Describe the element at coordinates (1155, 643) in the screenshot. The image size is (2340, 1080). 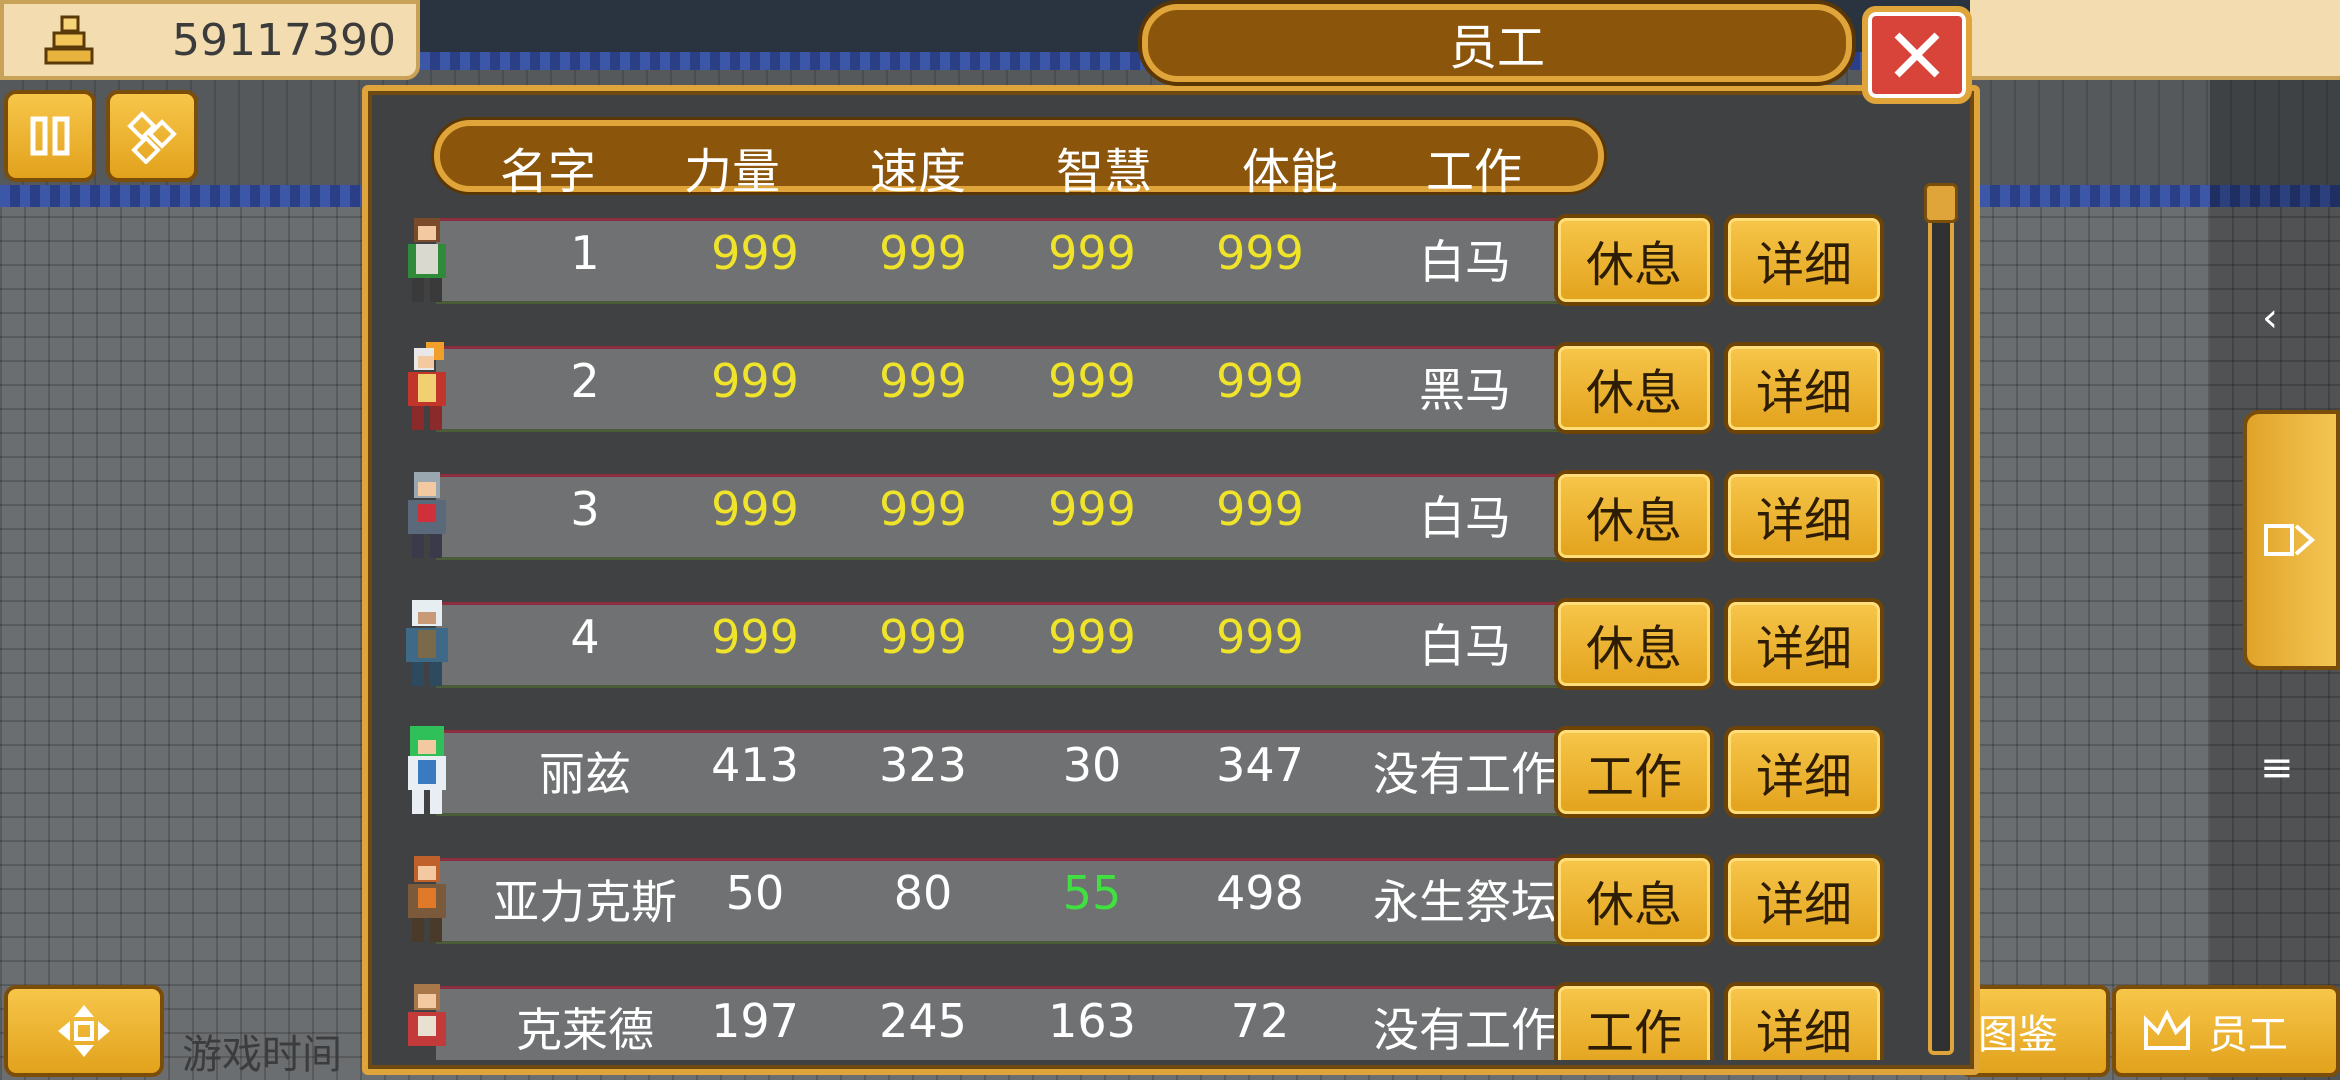
I see `table-row: 4 999 999 999 999 白马 休息 详细` at that location.